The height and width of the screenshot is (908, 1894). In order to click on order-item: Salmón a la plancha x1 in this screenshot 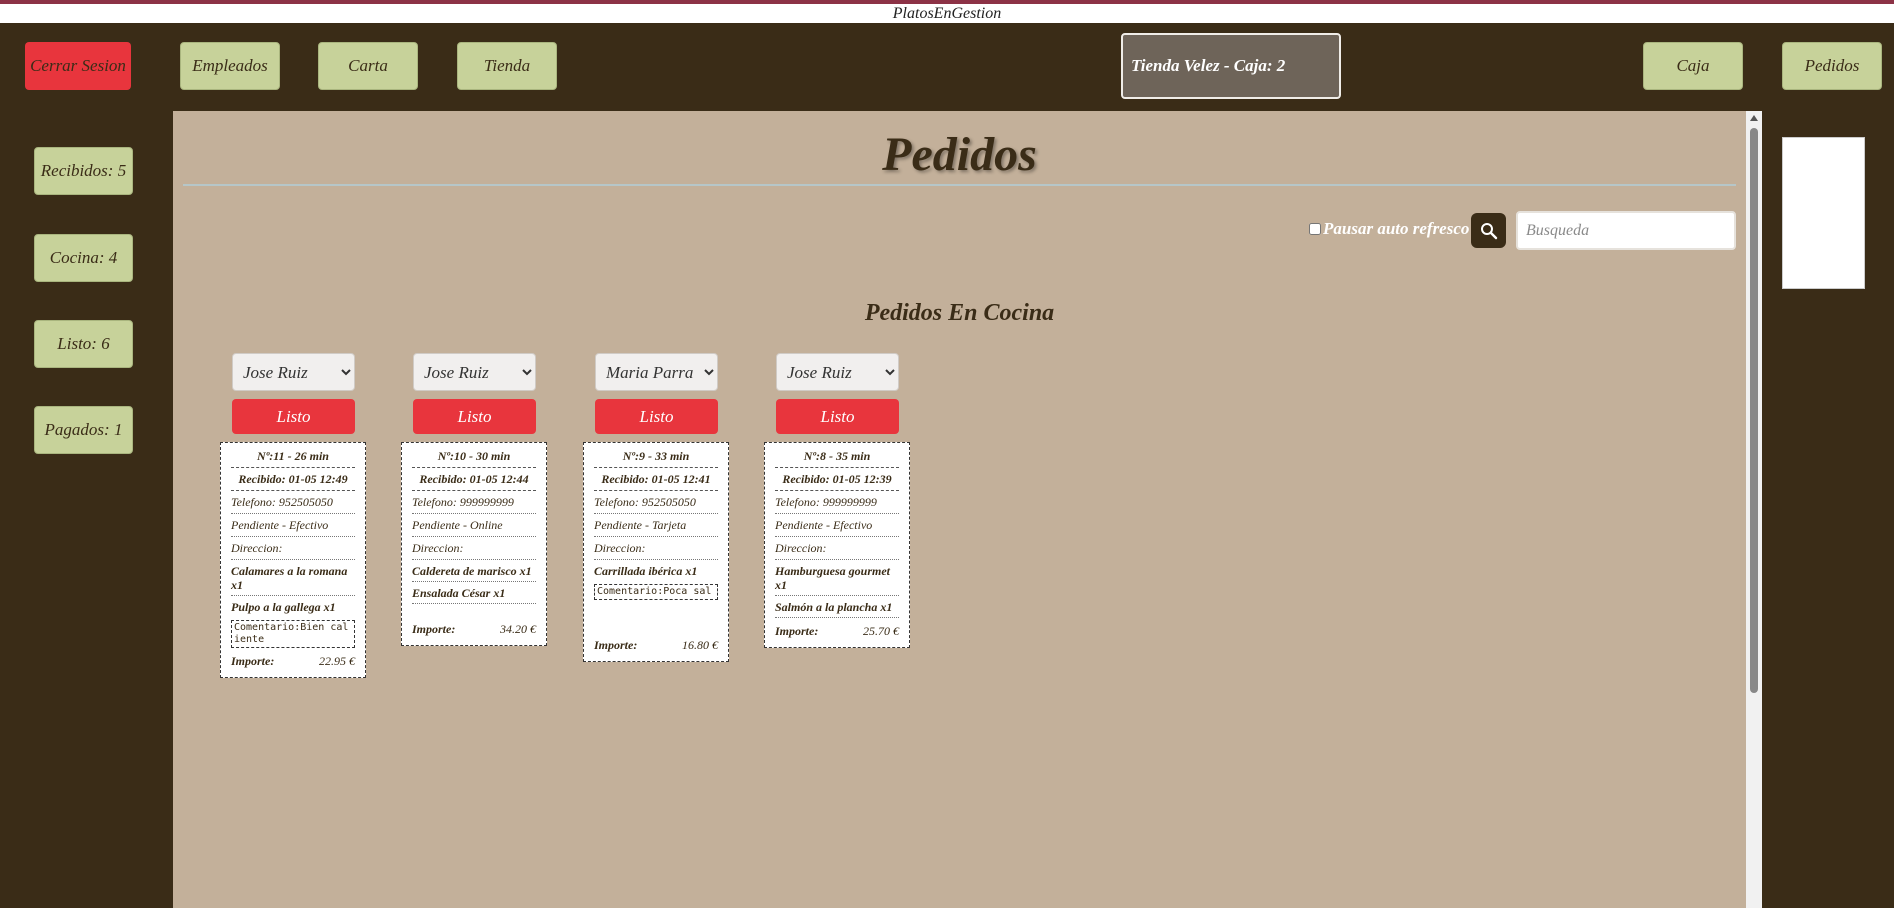, I will do `click(837, 607)`.